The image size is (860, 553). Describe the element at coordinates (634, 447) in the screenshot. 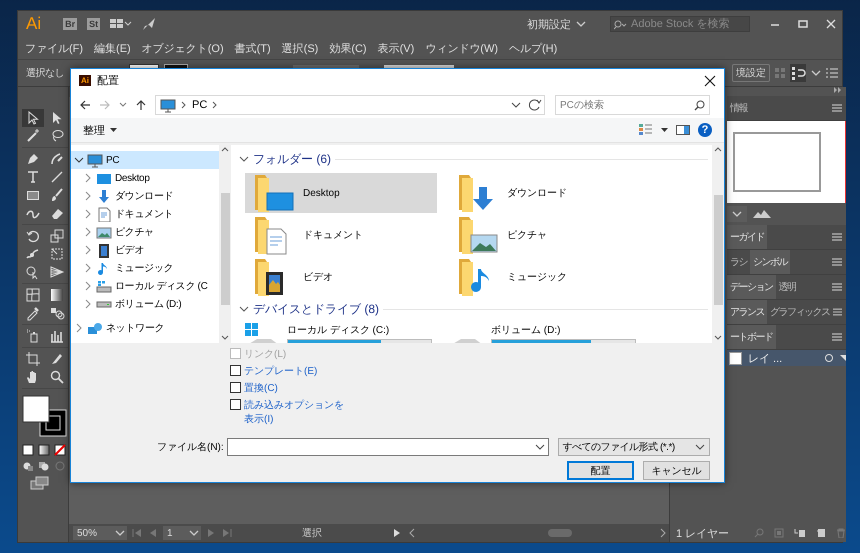

I see `file-type-dropdown: すべてのファイル形式 (*.*)` at that location.